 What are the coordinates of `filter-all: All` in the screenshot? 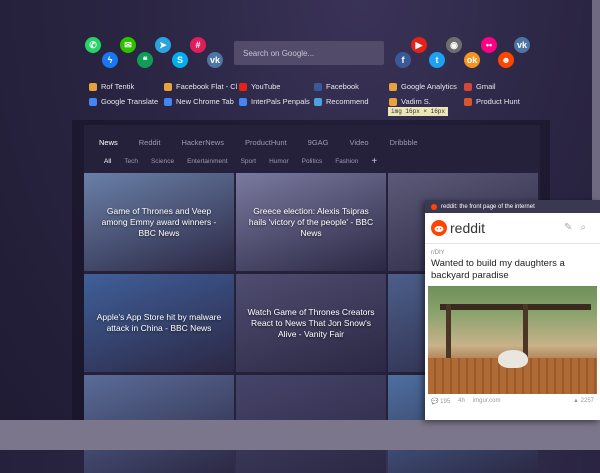 It's located at (107, 161).